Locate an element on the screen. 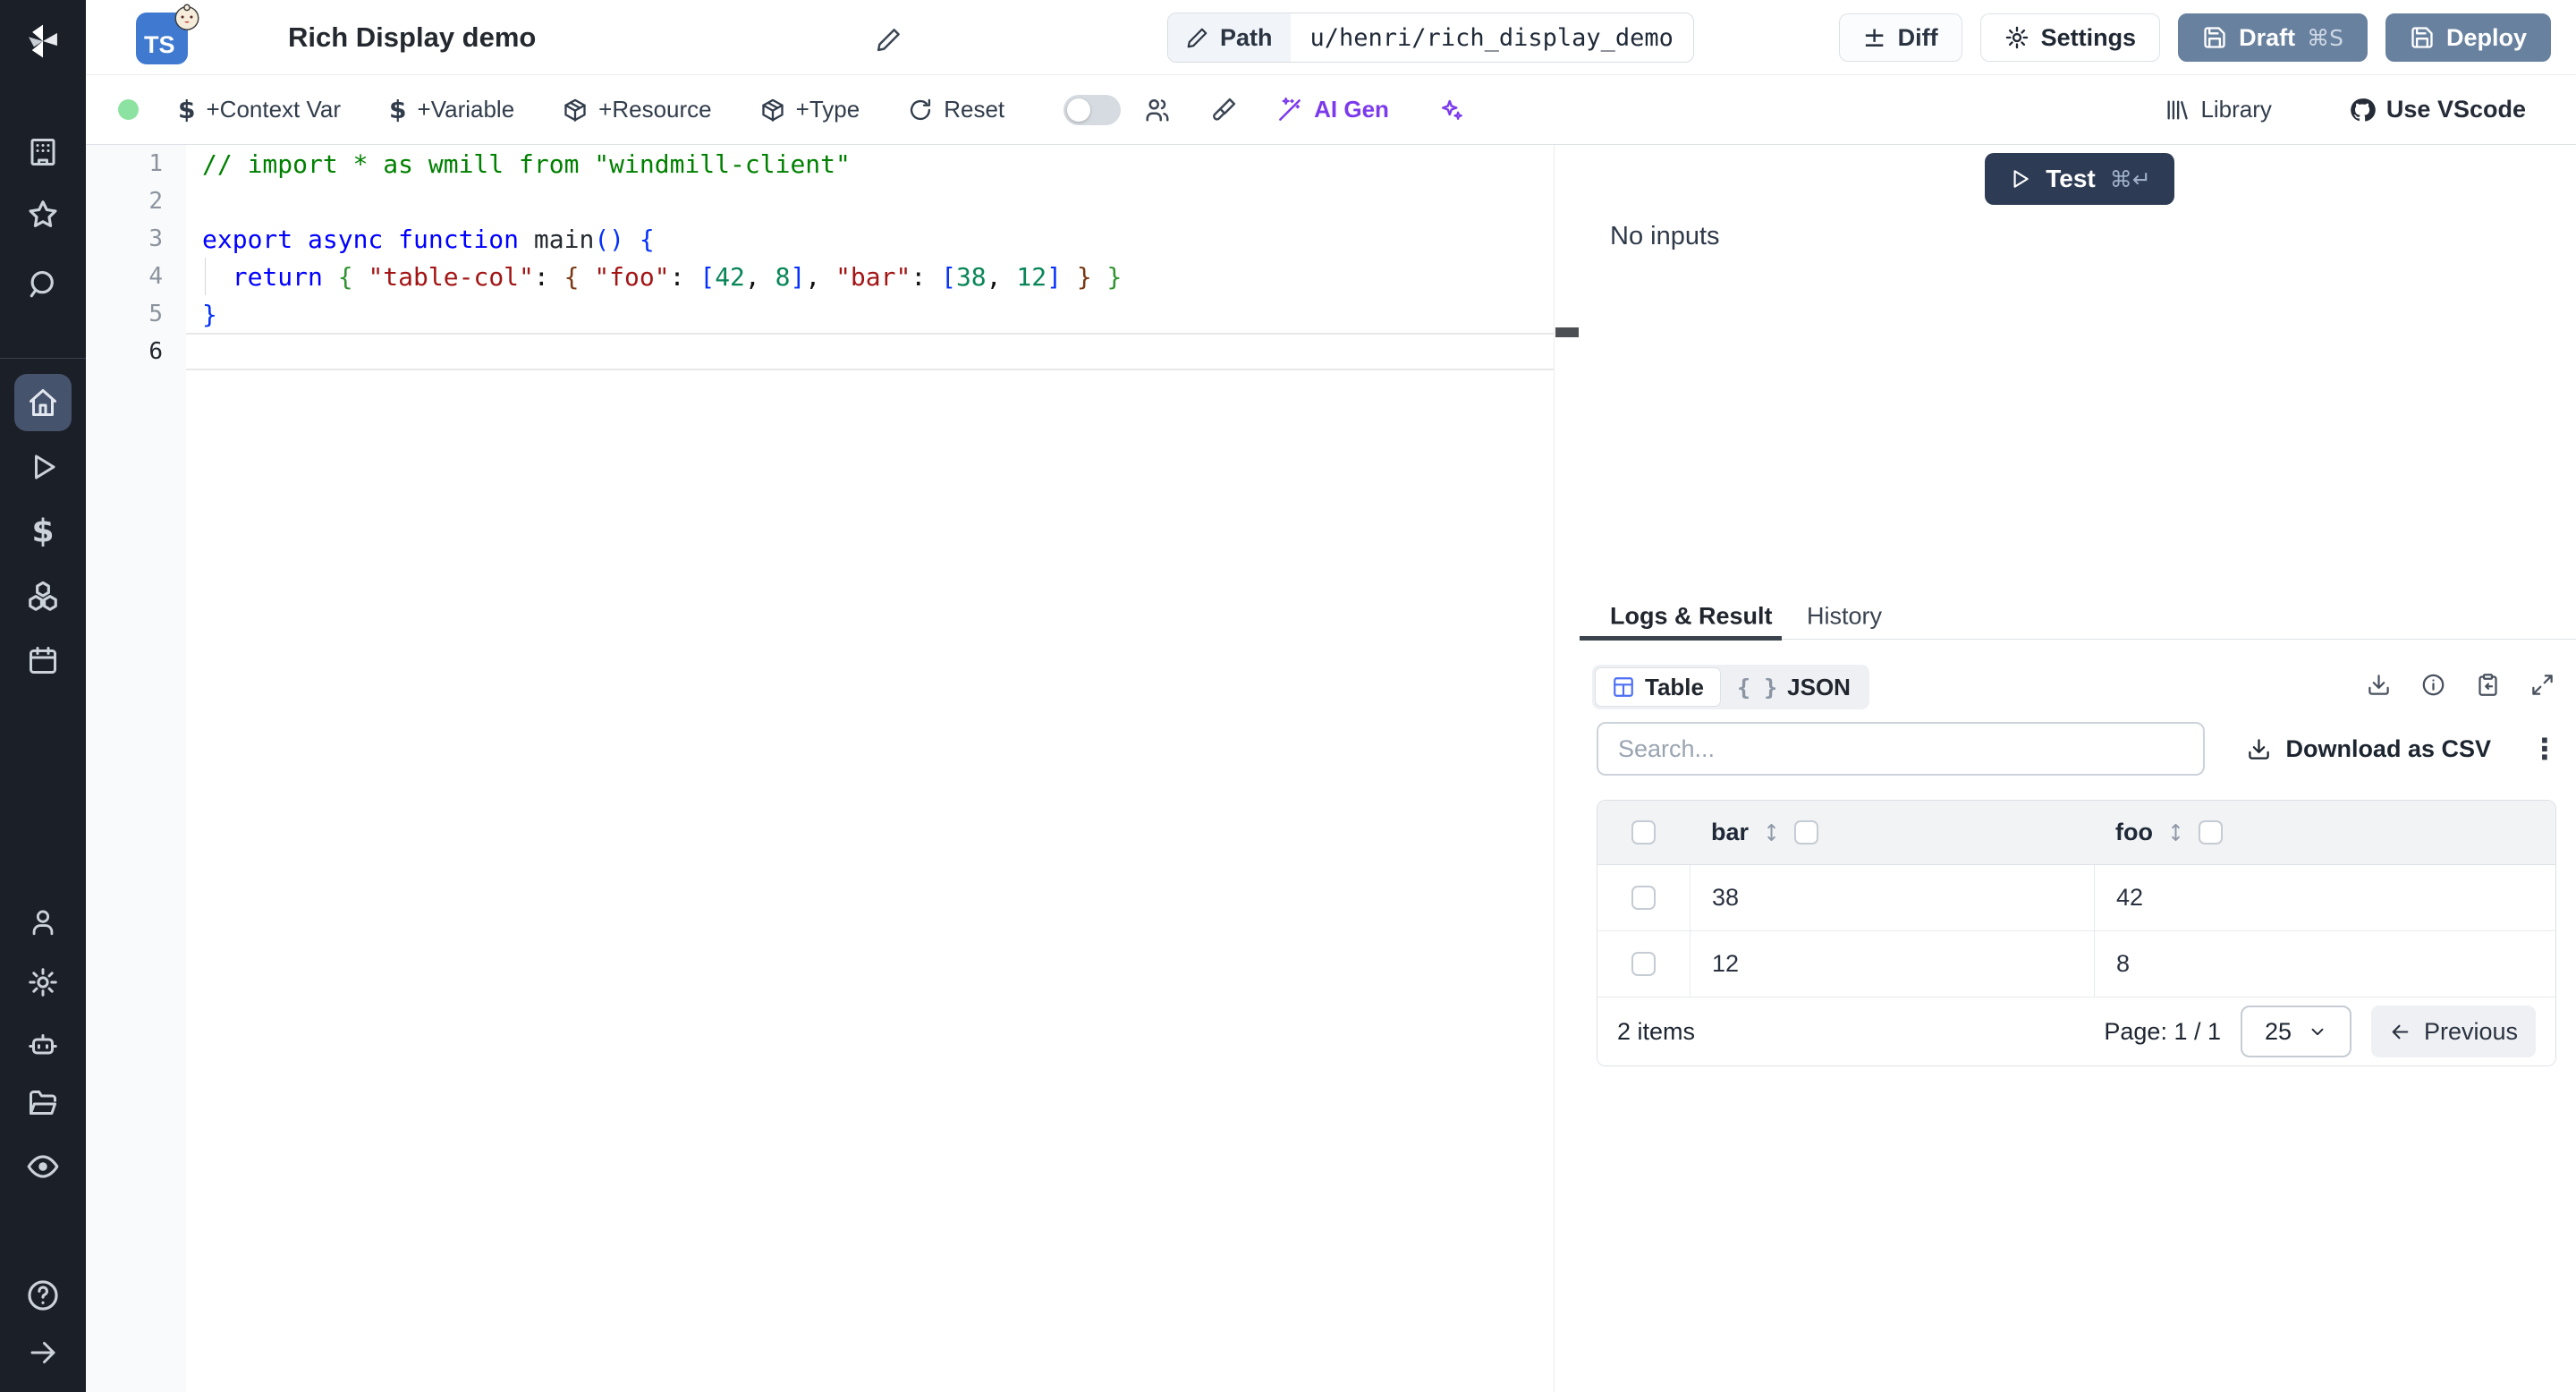 Image resolution: width=2576 pixels, height=1392 pixels. test-button: Test ⌘↵ is located at coordinates (2079, 179).